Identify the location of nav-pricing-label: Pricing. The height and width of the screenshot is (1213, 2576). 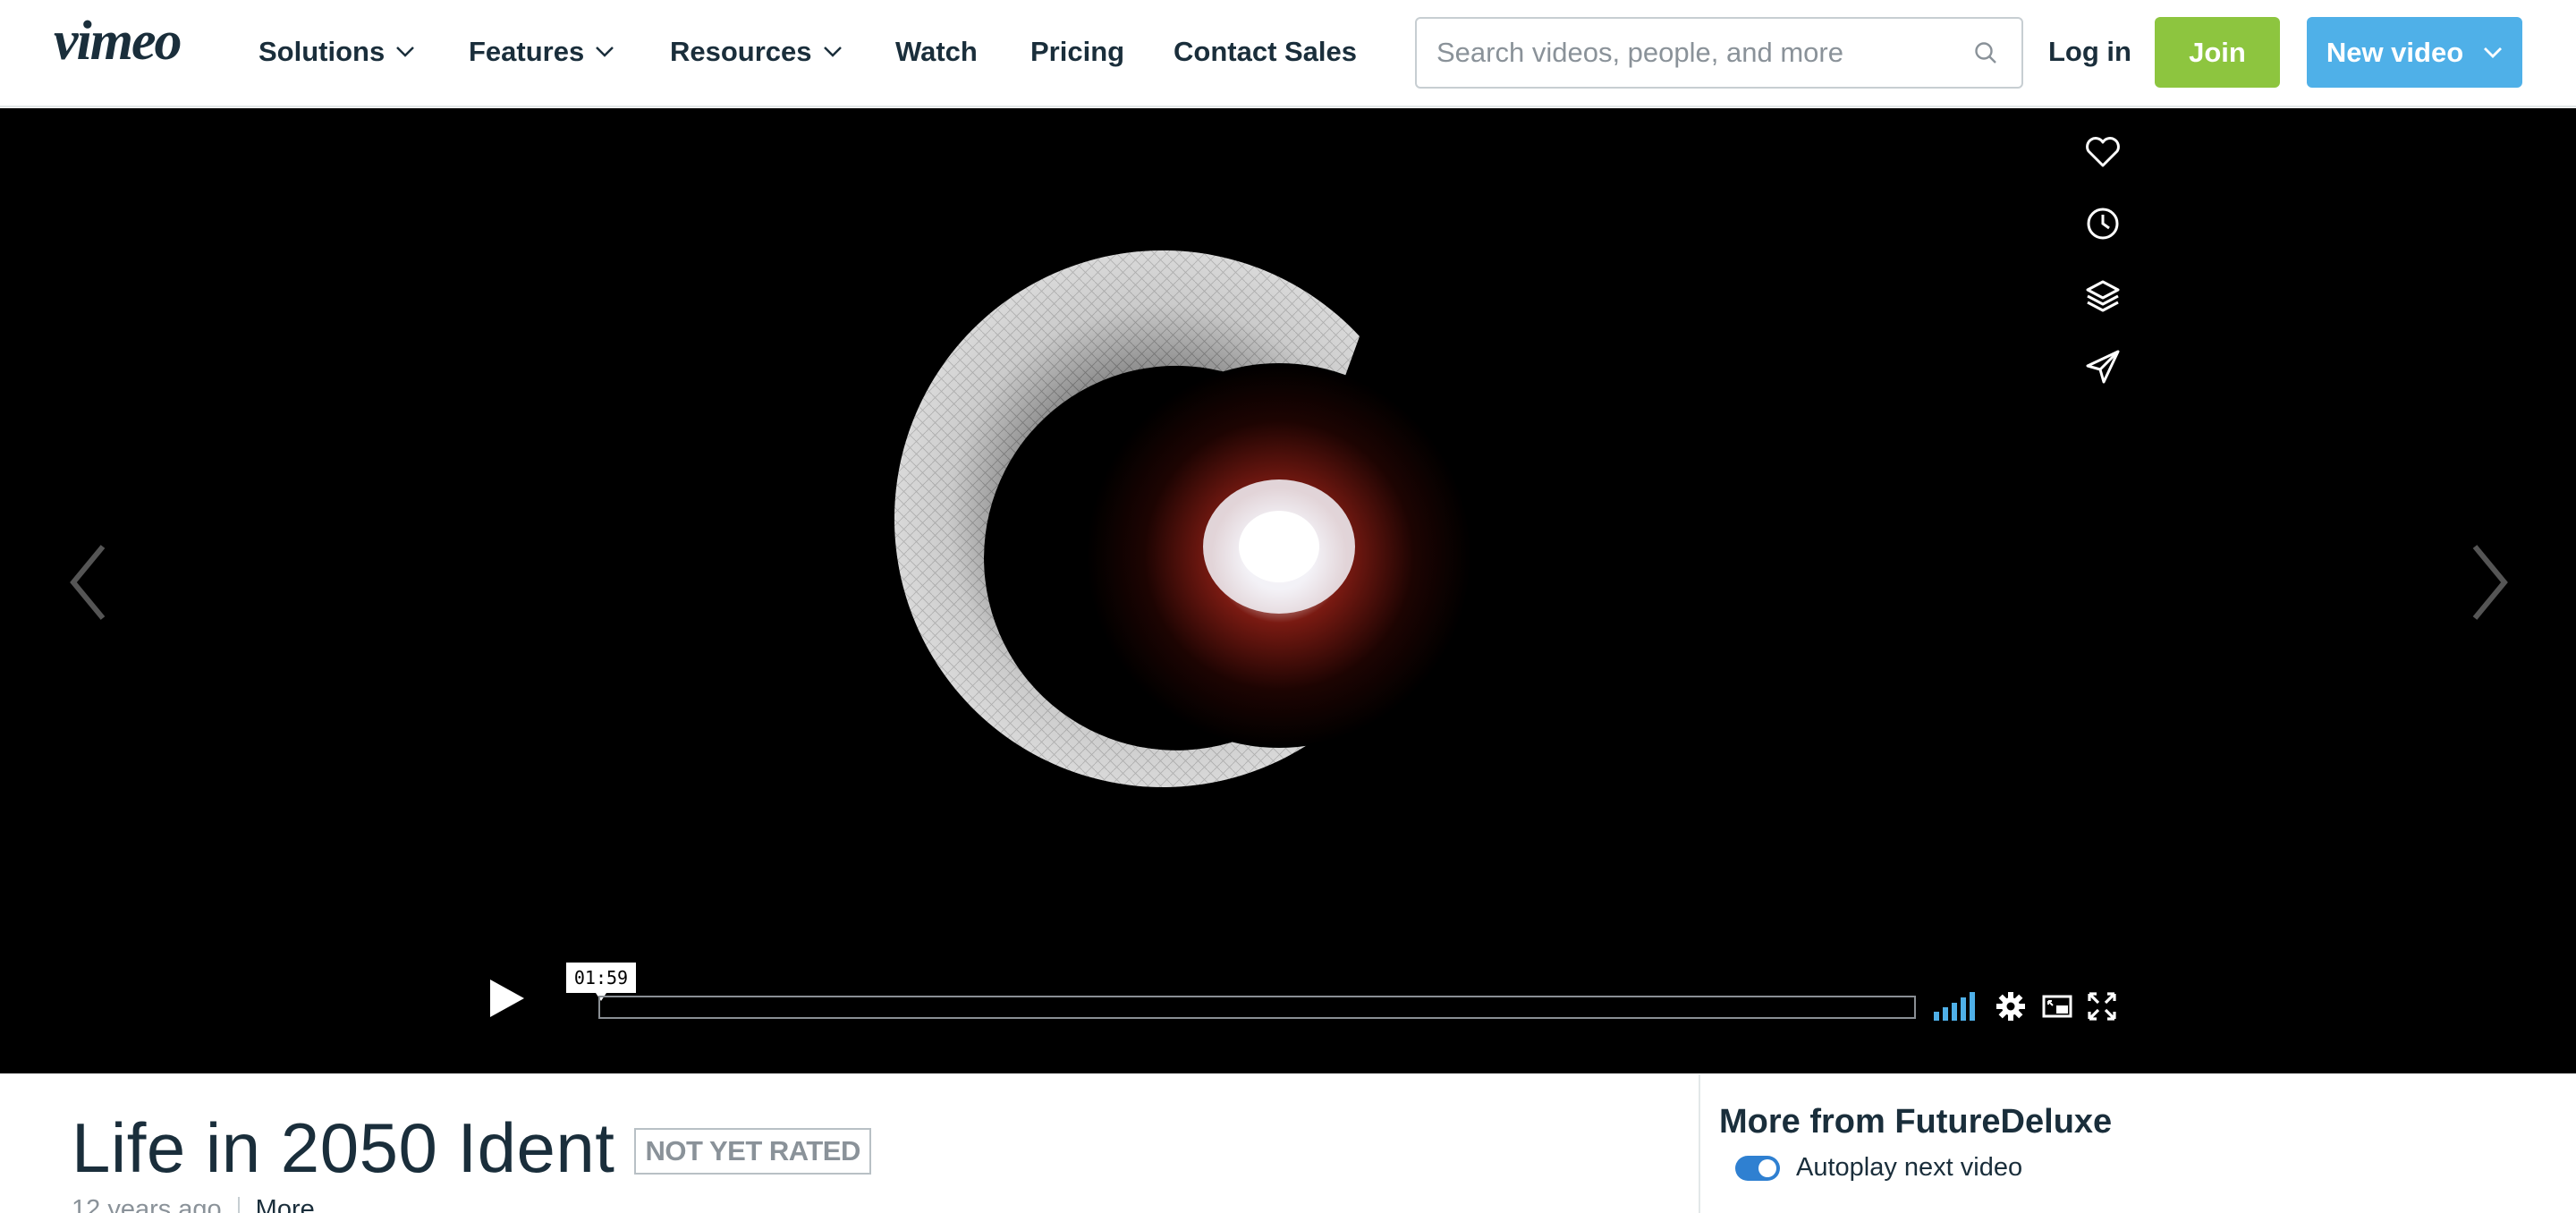
(1077, 51).